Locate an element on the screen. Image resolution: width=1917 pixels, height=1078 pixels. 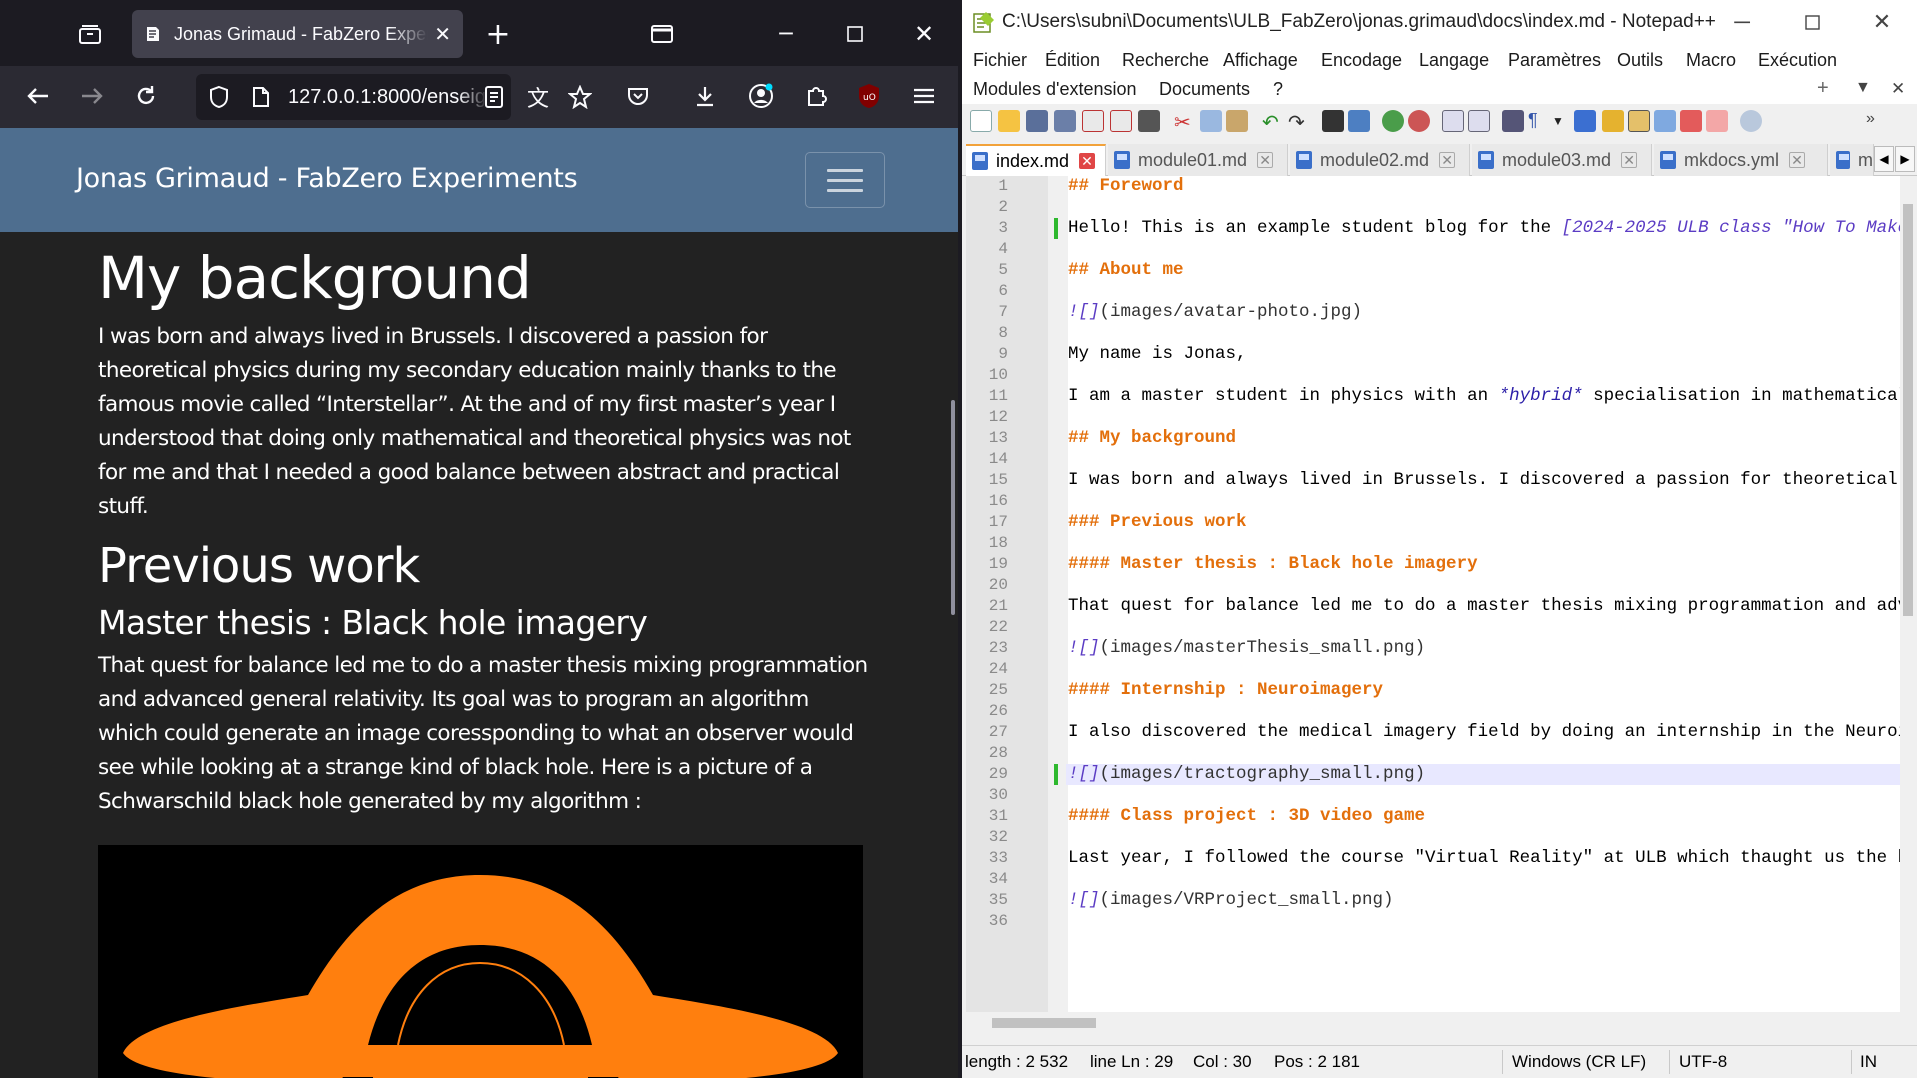
ublock-icon: uO is located at coordinates (869, 96).